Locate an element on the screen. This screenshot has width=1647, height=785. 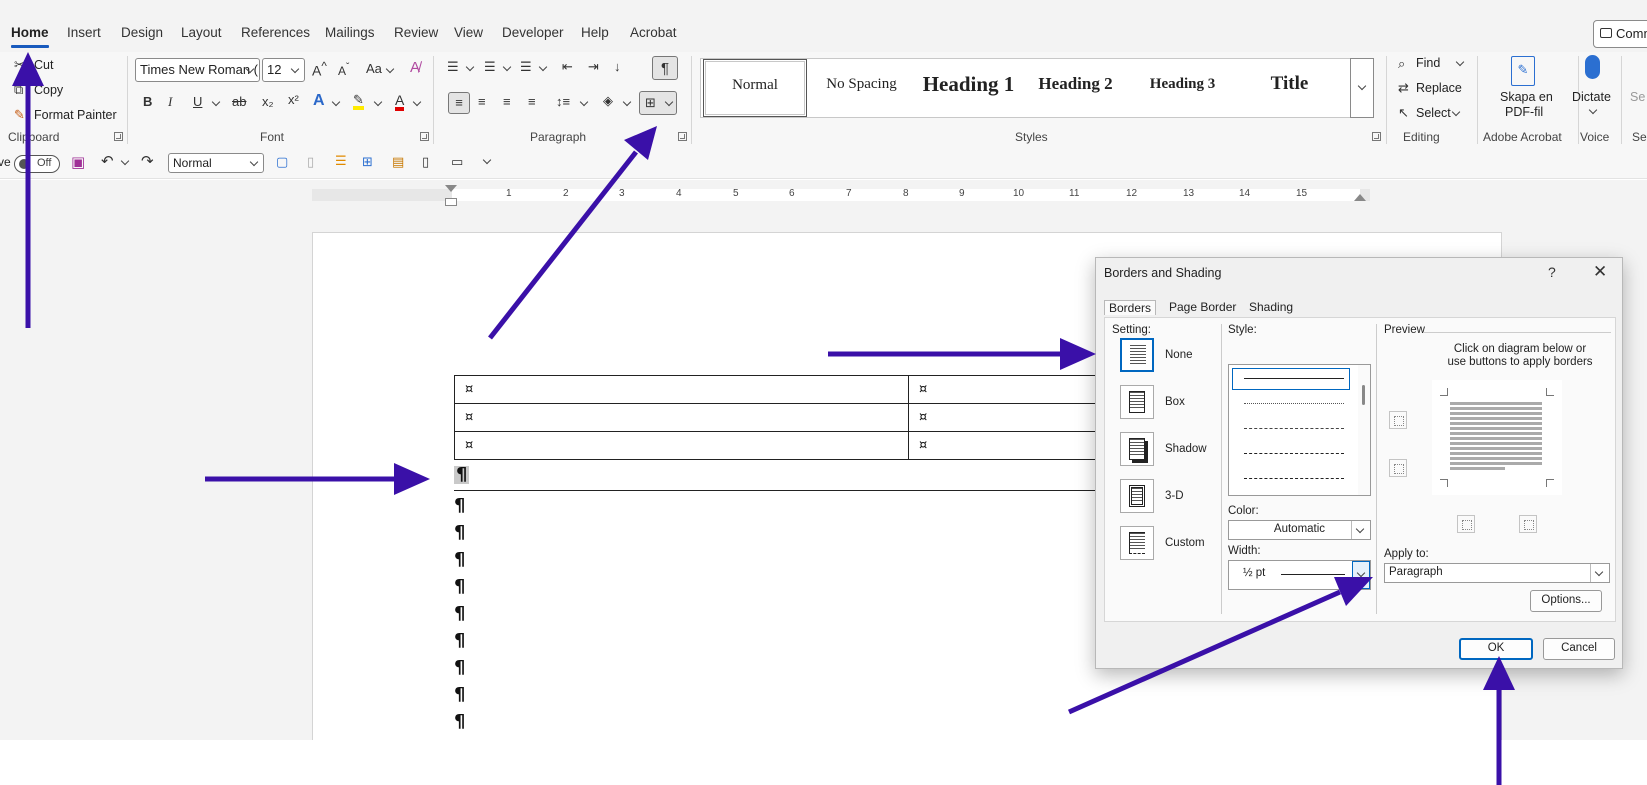
dictate-button: Dictate is located at coordinates (1591, 97).